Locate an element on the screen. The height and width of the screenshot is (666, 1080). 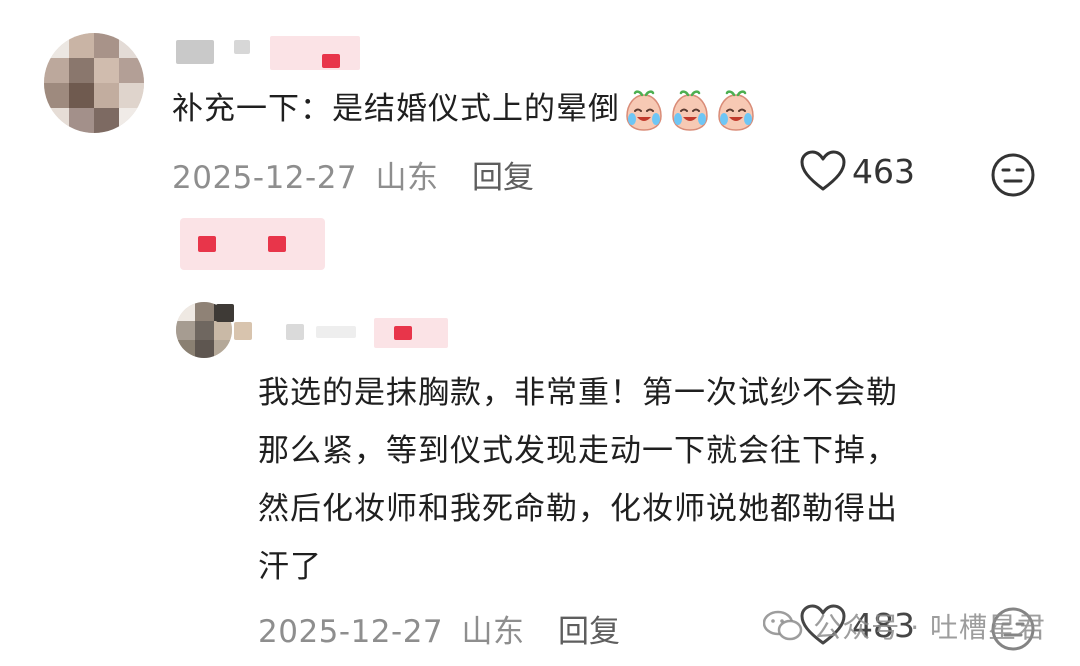
comment-location-1: 山东 is located at coordinates (407, 178).